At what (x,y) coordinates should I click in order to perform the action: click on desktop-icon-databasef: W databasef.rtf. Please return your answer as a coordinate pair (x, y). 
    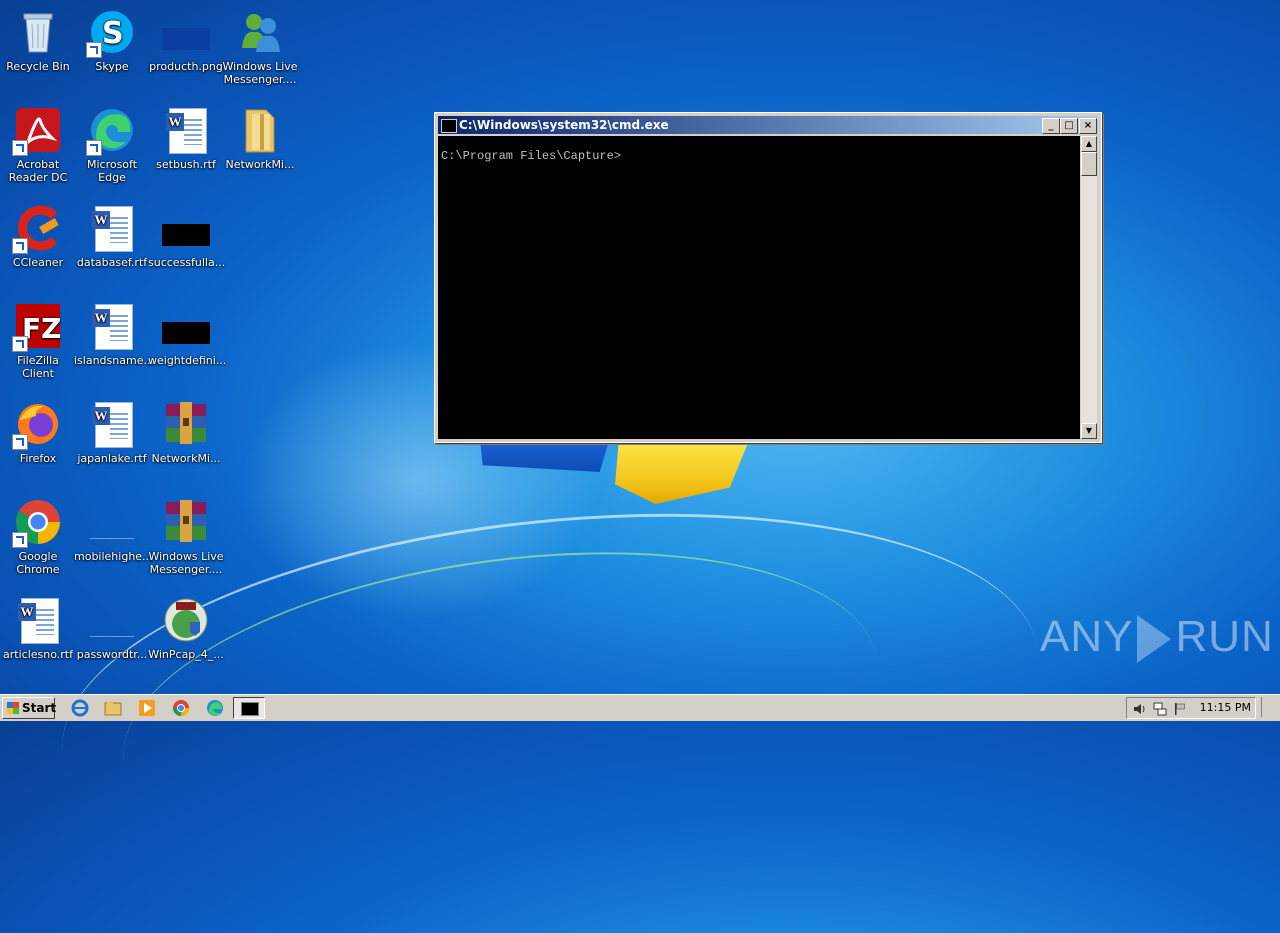
    Looking at the image, I should click on (112, 236).